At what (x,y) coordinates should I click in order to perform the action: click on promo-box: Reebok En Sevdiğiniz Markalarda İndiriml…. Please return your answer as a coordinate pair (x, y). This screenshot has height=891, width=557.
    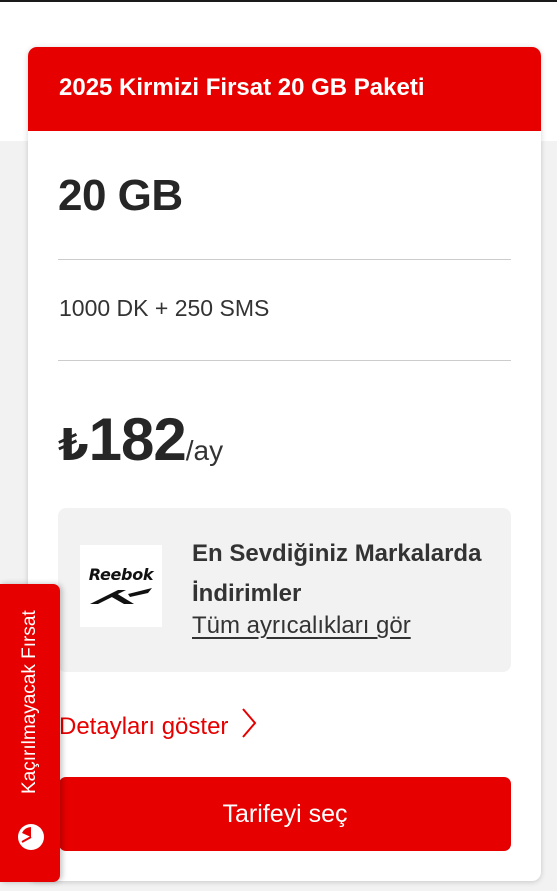
    Looking at the image, I should click on (284, 590).